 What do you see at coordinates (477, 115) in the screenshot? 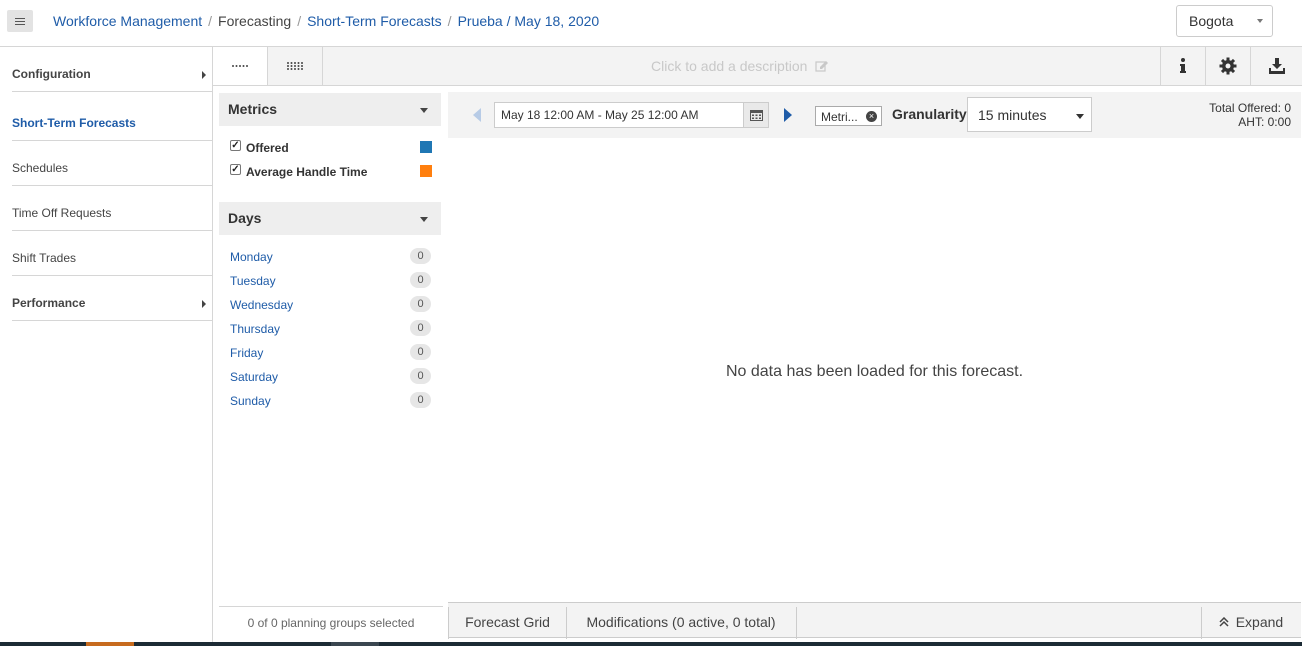
I see `previous-week-icon` at bounding box center [477, 115].